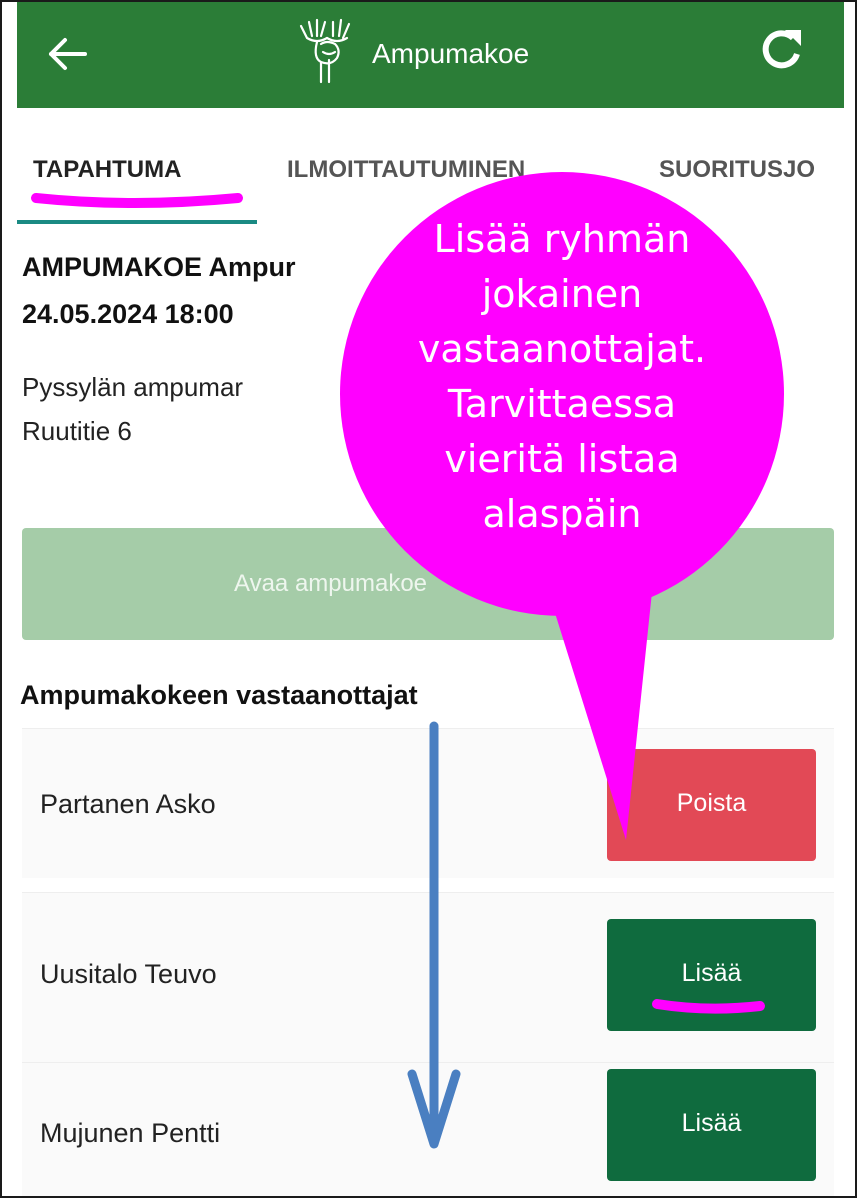 This screenshot has height=1198, width=857. I want to click on refresh-button, so click(781, 50).